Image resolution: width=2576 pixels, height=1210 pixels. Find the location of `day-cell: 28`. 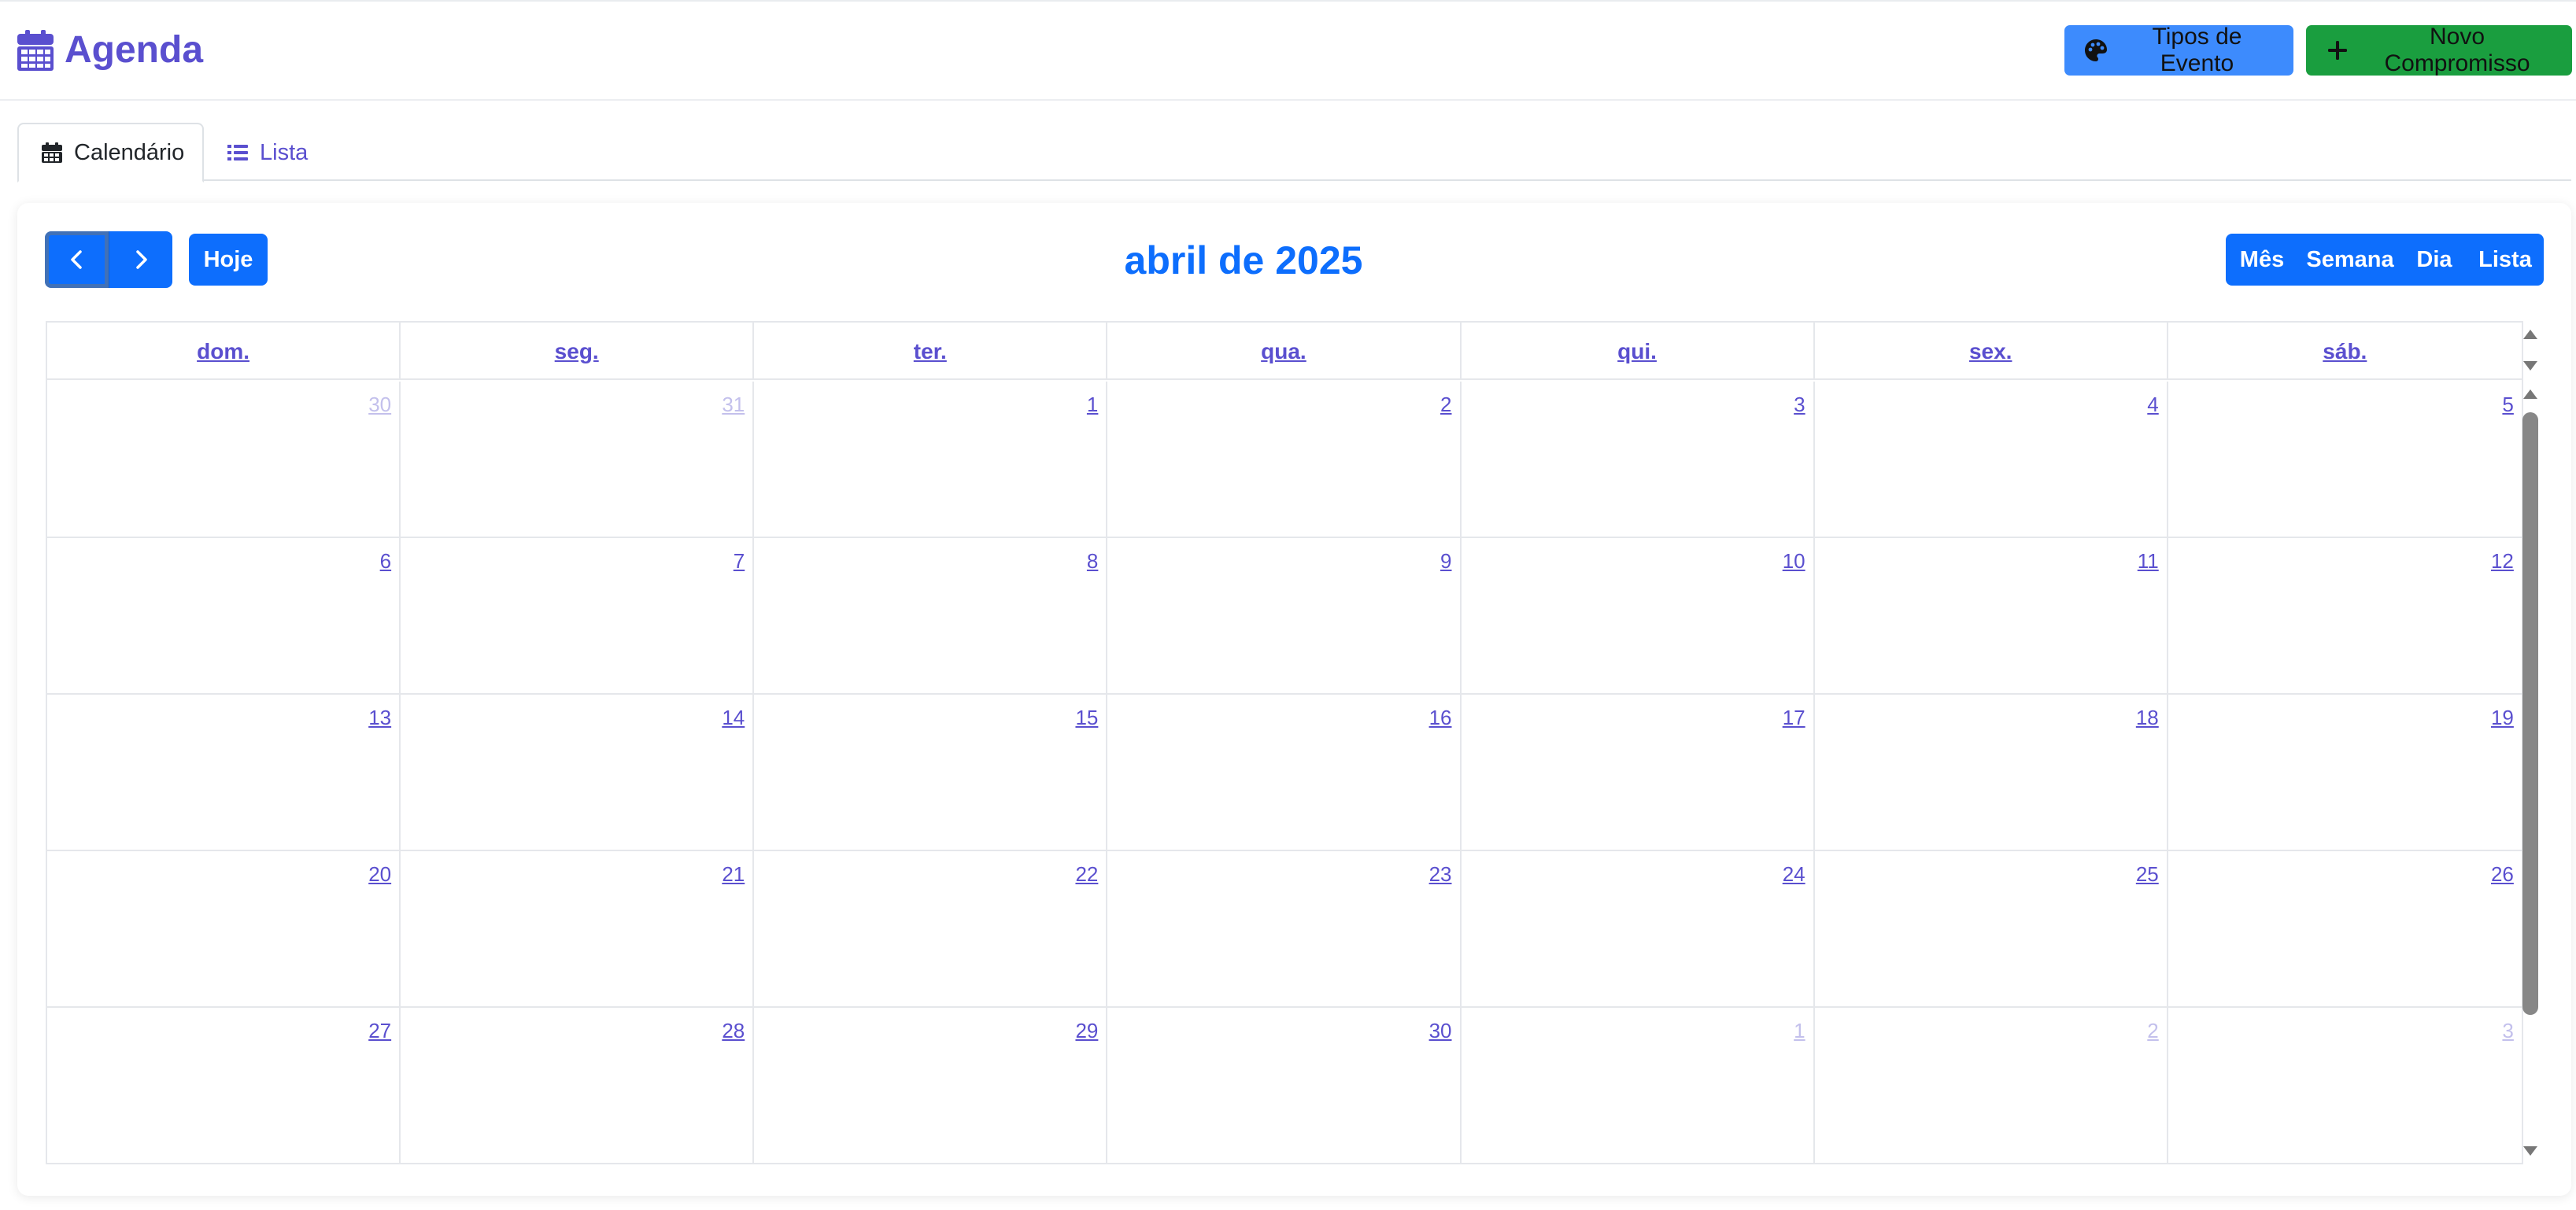

day-cell: 28 is located at coordinates (578, 1086).